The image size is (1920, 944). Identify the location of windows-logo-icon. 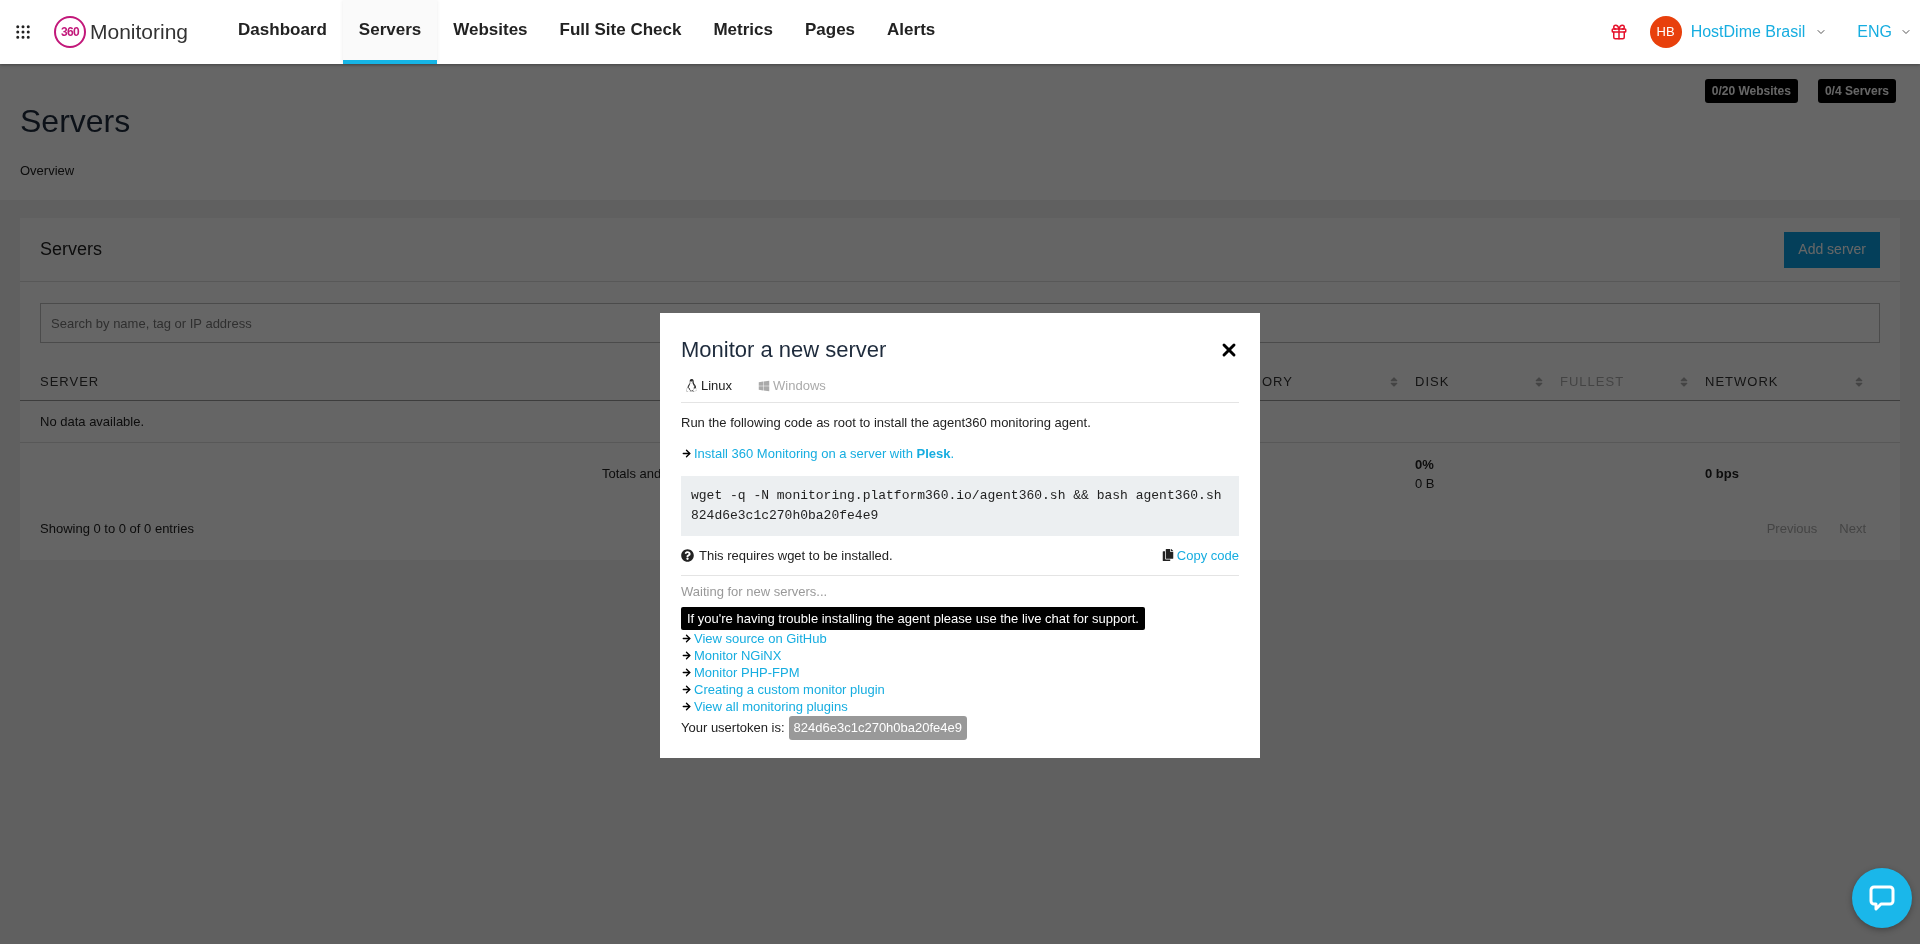
(764, 385).